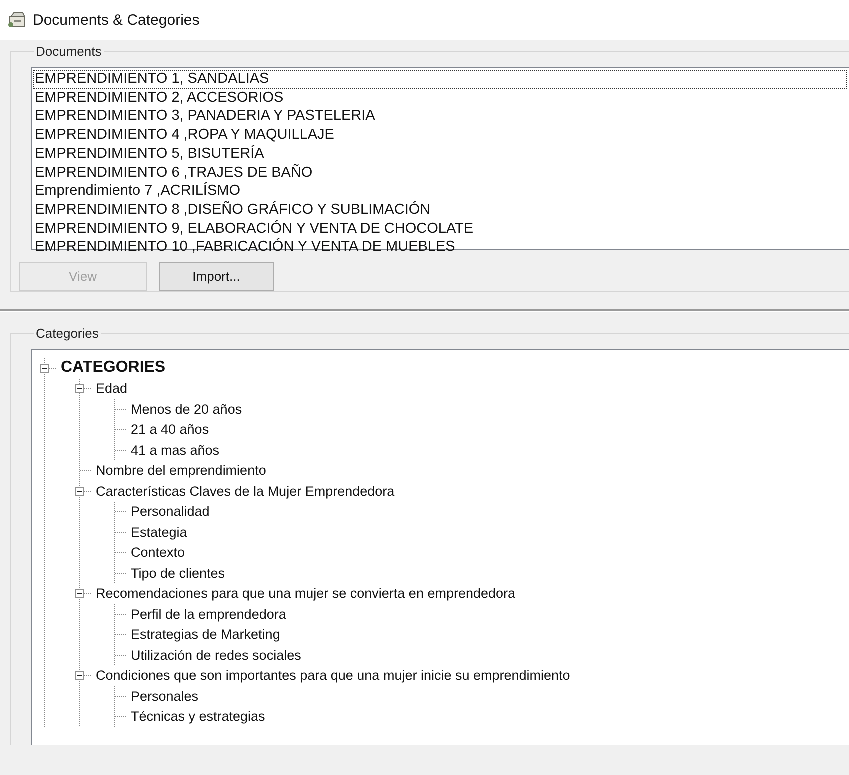  Describe the element at coordinates (440, 79) in the screenshot. I see `list-item: EMPRENDIMIENTO 1, SANDALIAS` at that location.